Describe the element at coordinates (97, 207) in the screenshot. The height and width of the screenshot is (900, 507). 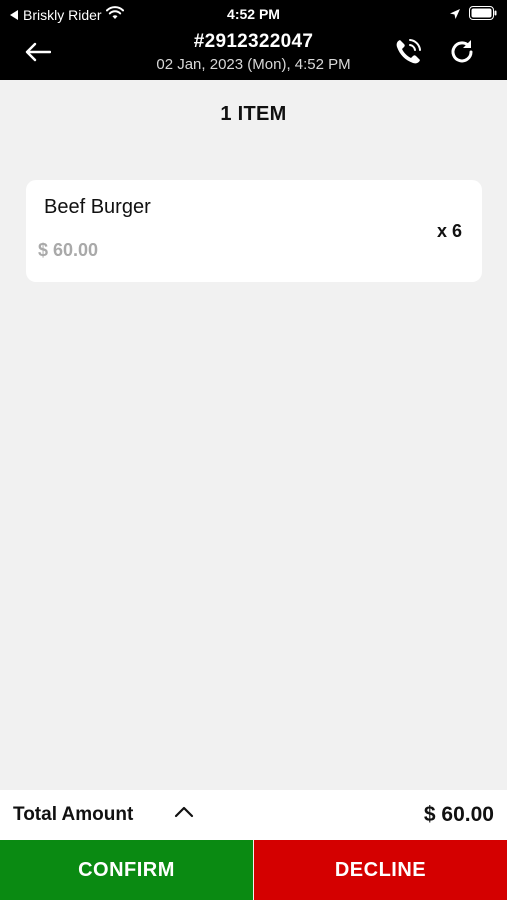
I see `item-name: Beef Burger` at that location.